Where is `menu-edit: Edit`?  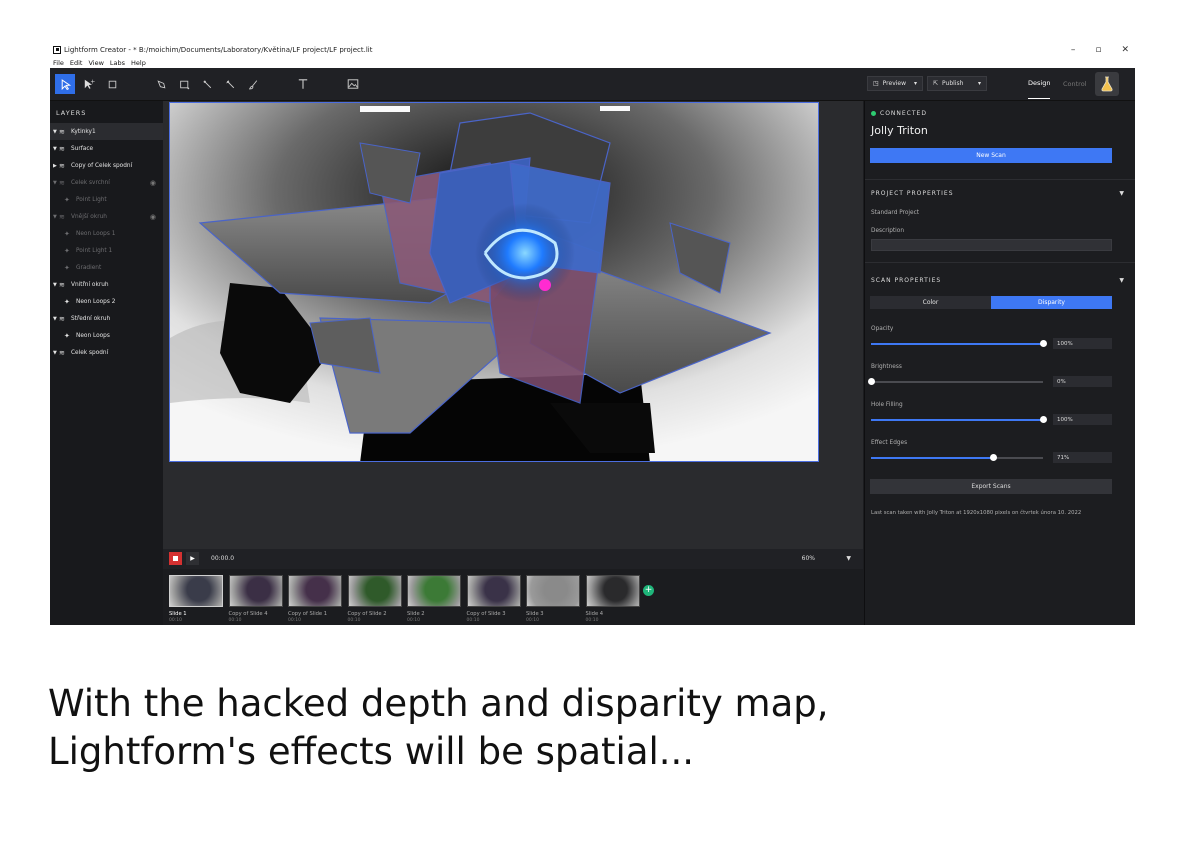 menu-edit: Edit is located at coordinates (76, 63).